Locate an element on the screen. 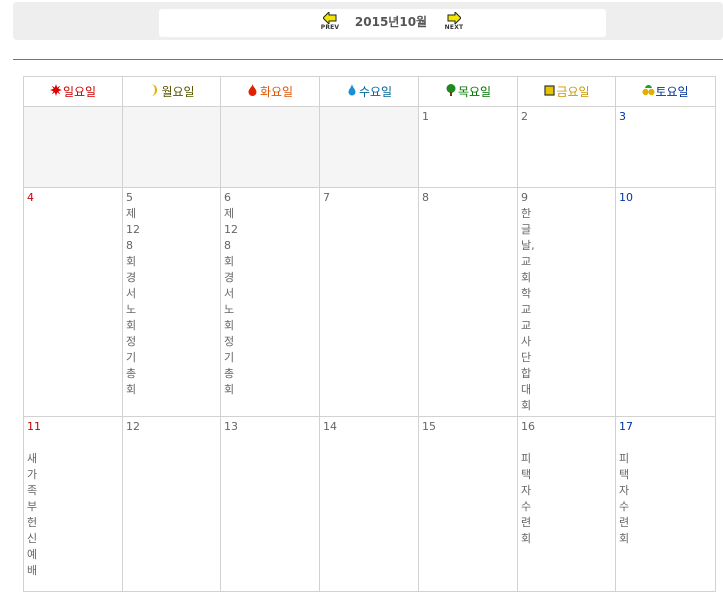 This screenshot has height=592, width=723. water-drop-icon is located at coordinates (352, 91).